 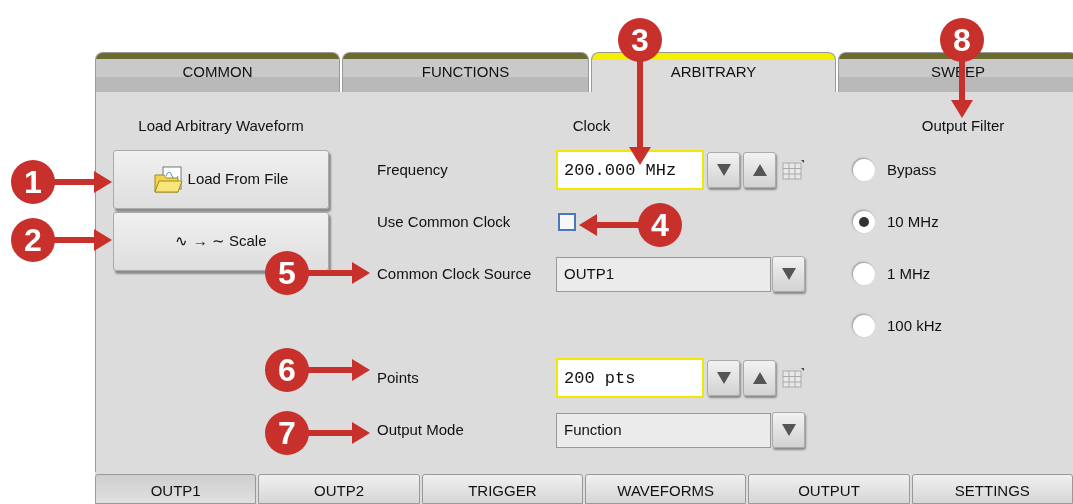 I want to click on tab: OUTP2, so click(x=339, y=489).